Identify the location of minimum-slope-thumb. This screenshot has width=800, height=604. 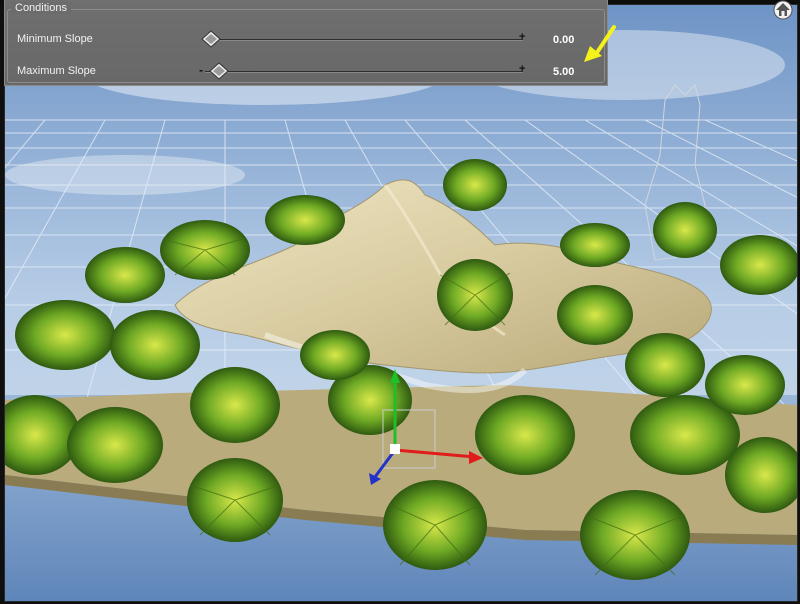
(211, 39).